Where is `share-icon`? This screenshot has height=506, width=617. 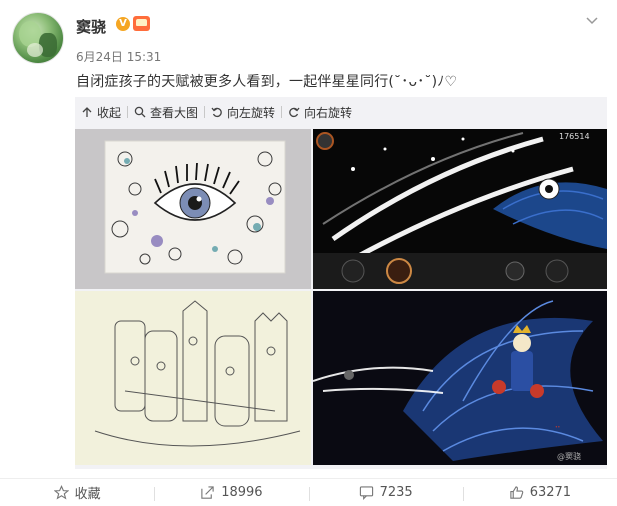 share-icon is located at coordinates (207, 492).